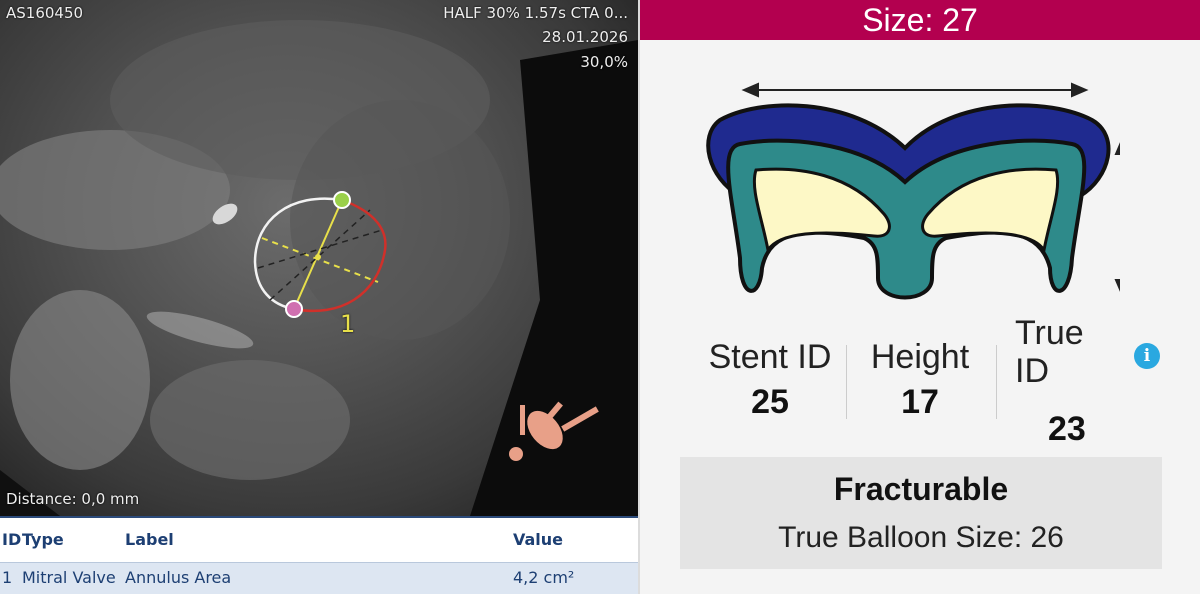  What do you see at coordinates (996, 382) in the screenshot?
I see `stat-divider` at bounding box center [996, 382].